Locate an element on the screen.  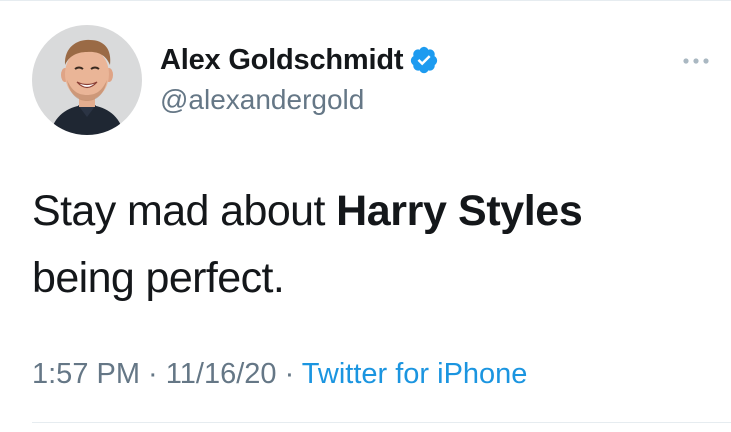
tweet-source-link: Twitter for iPhone is located at coordinates (415, 374).